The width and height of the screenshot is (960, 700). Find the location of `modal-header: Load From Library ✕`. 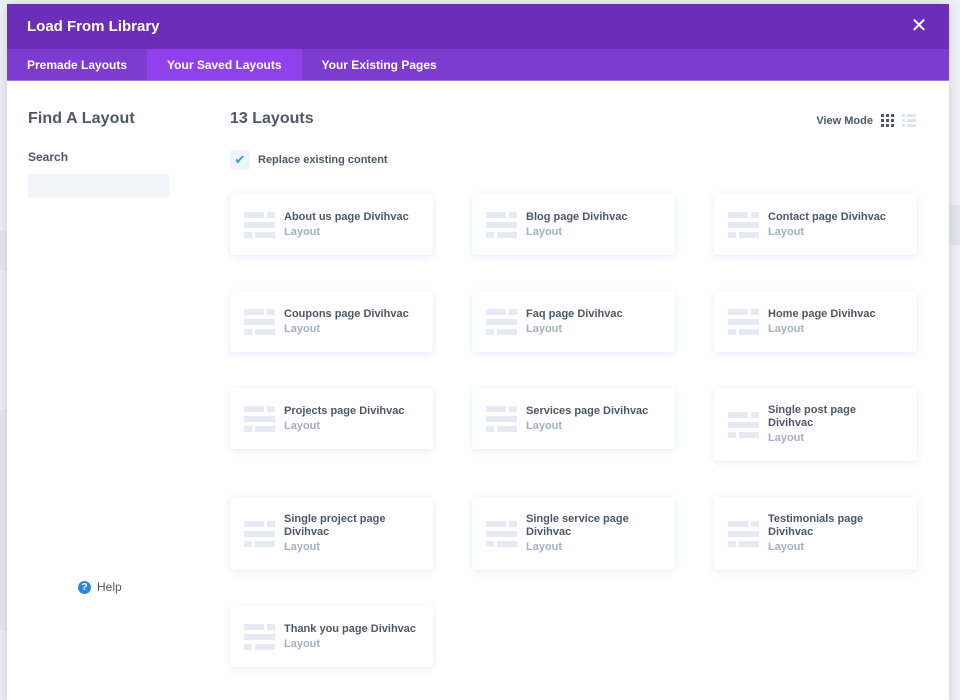

modal-header: Load From Library ✕ is located at coordinates (478, 26).